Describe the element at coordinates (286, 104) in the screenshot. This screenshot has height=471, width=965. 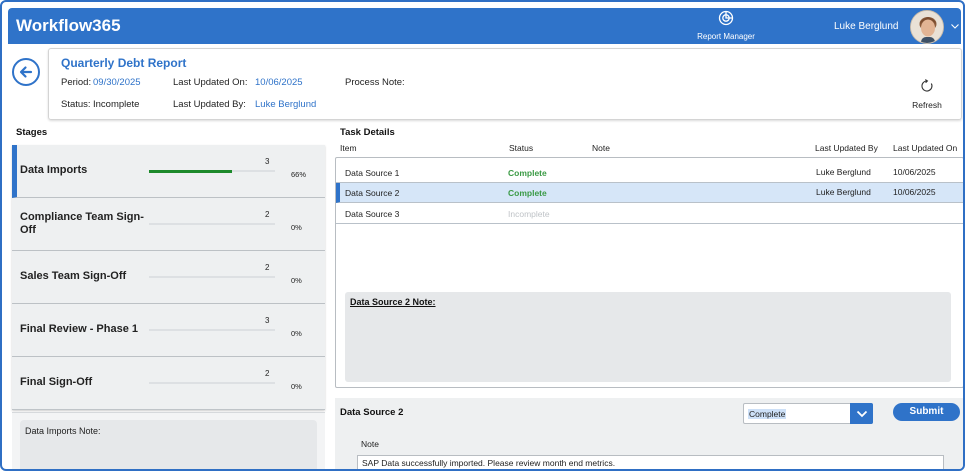
I see `last-updated-by-value: Luke Berglund` at that location.